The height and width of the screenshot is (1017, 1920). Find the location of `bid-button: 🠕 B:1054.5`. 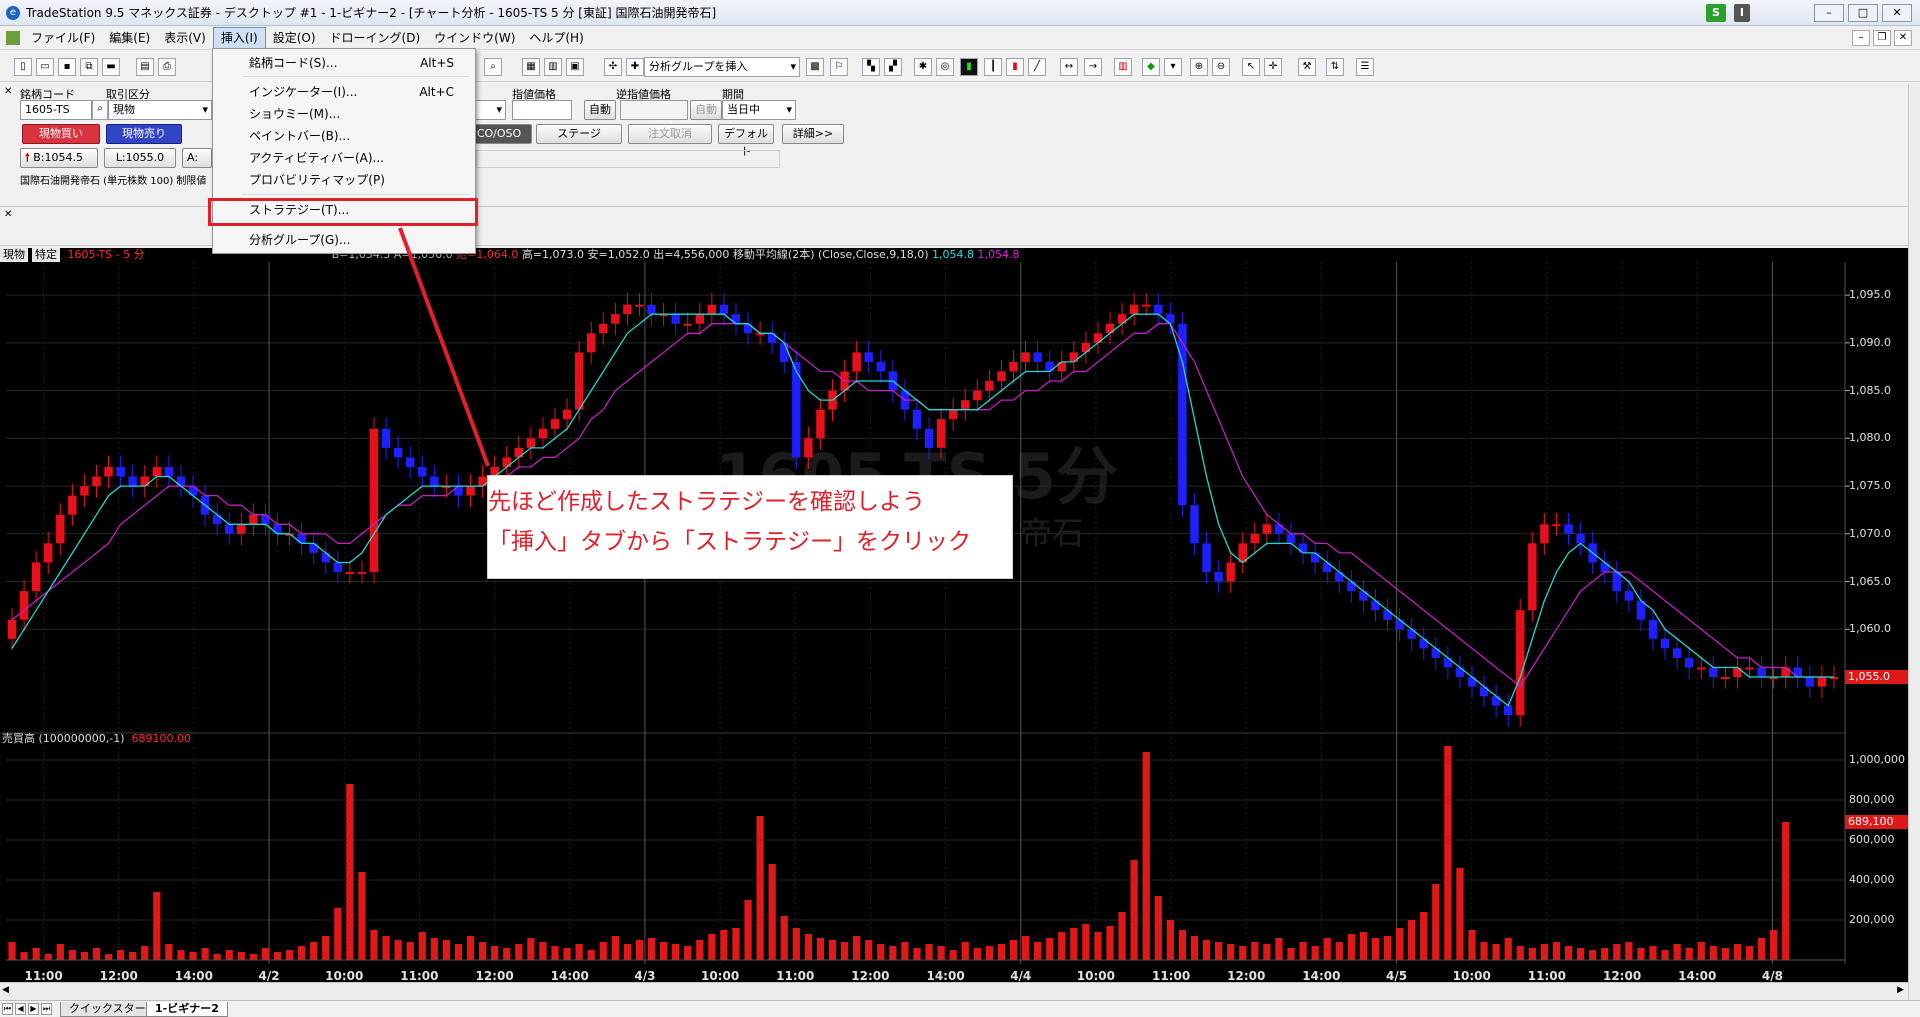

bid-button: 🠕 B:1054.5 is located at coordinates (59, 158).